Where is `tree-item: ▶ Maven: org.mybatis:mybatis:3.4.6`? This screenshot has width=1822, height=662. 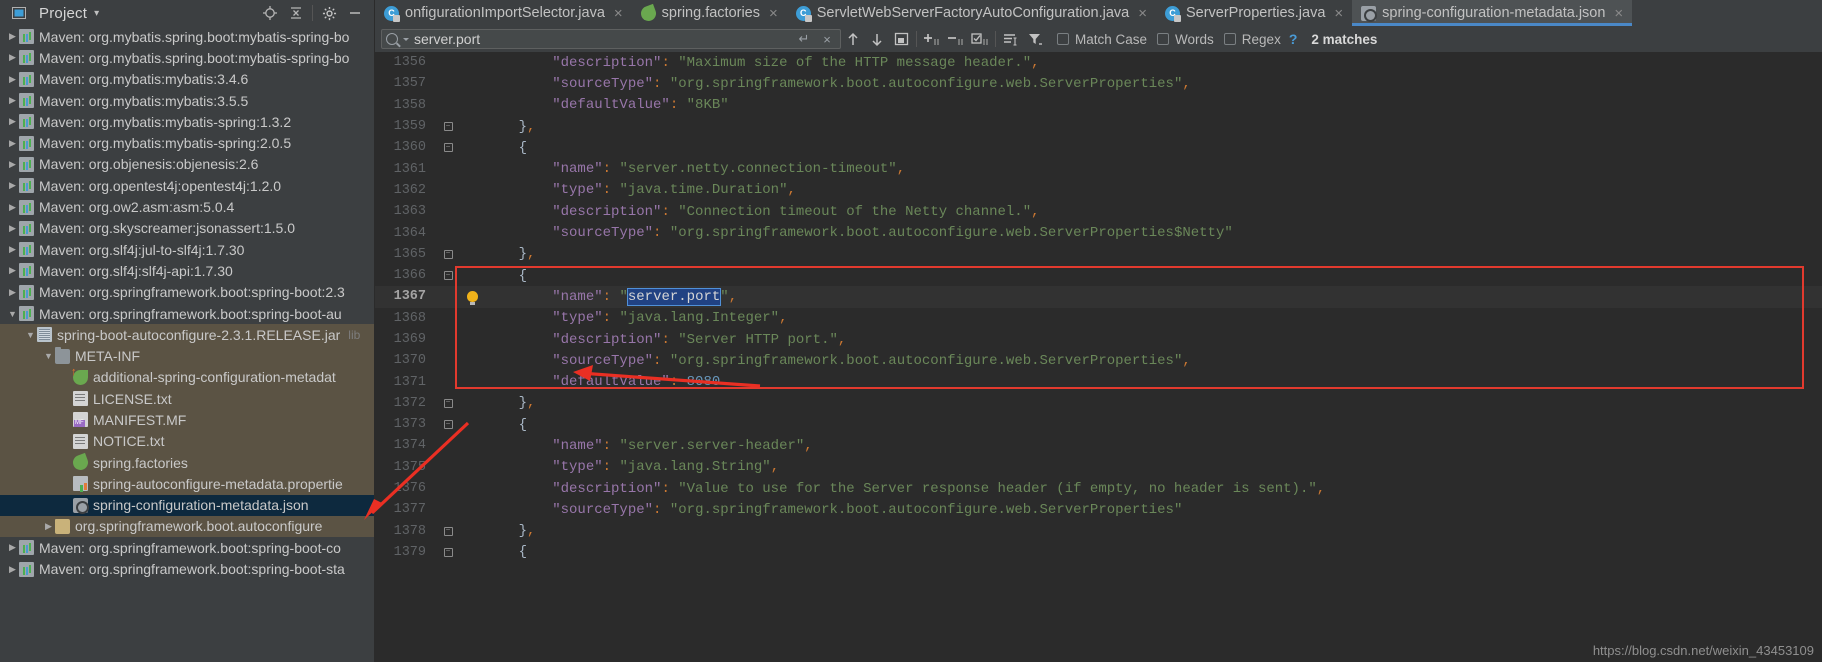
tree-item: ▶ Maven: org.mybatis:mybatis:3.4.6 is located at coordinates (187, 79).